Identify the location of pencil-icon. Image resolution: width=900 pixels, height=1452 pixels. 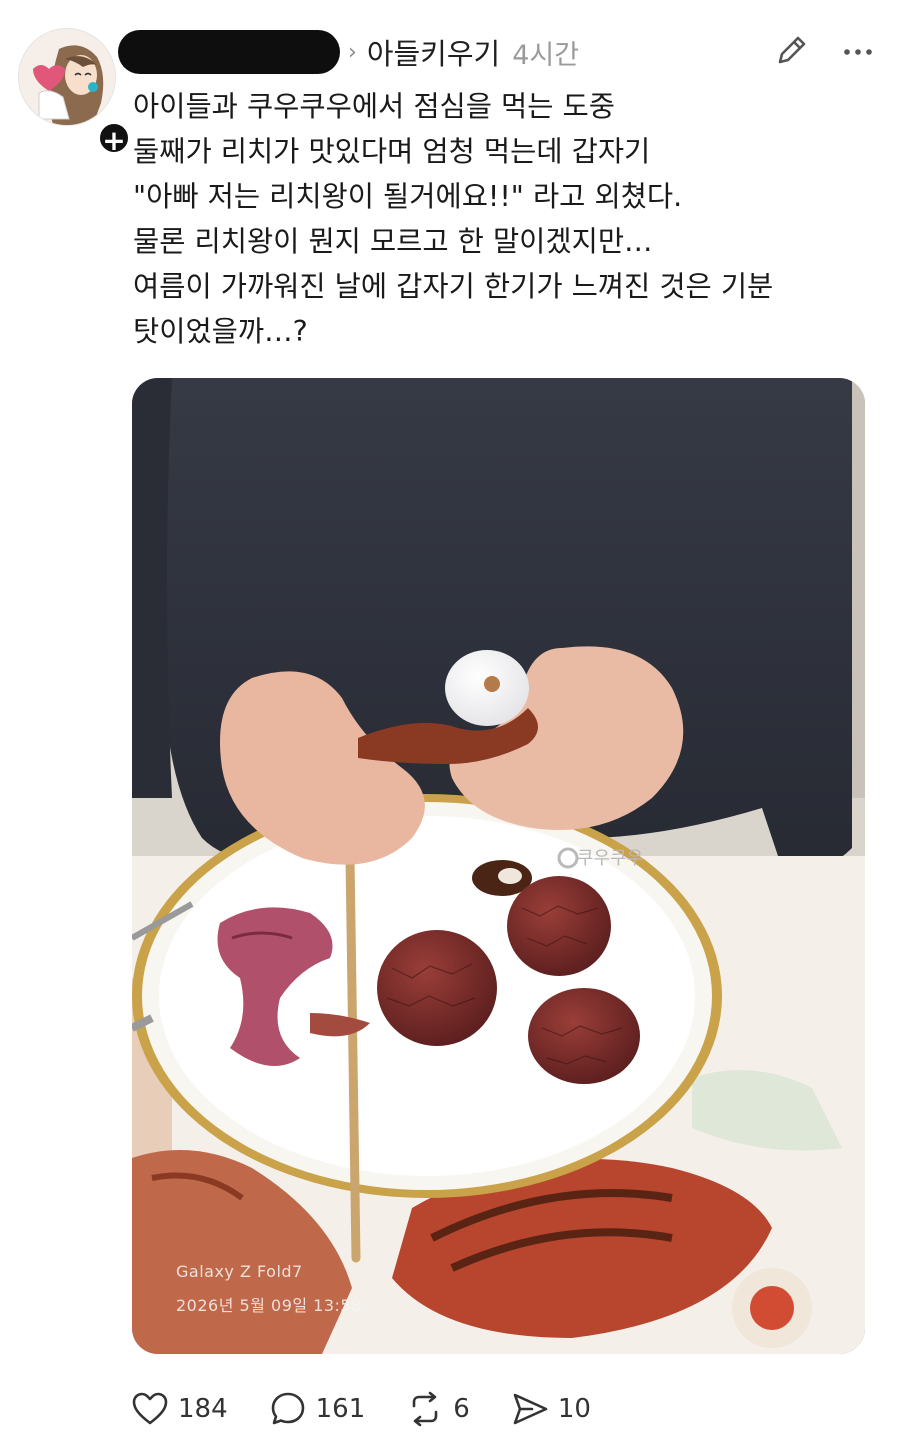
(792, 52).